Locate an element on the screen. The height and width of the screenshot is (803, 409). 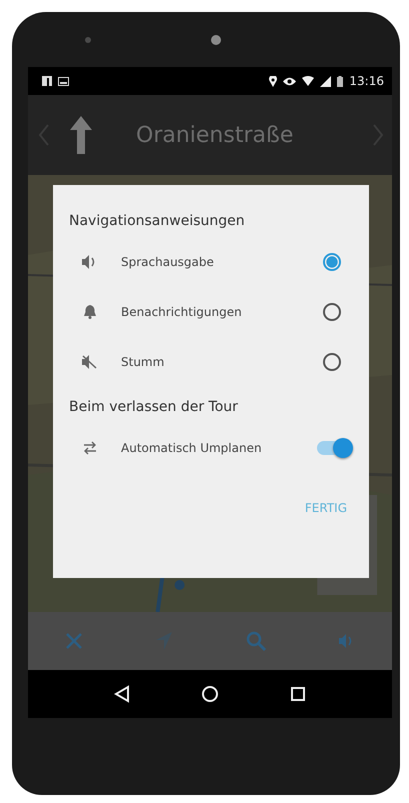
option-label: Benachrichtigungen is located at coordinates (182, 312).